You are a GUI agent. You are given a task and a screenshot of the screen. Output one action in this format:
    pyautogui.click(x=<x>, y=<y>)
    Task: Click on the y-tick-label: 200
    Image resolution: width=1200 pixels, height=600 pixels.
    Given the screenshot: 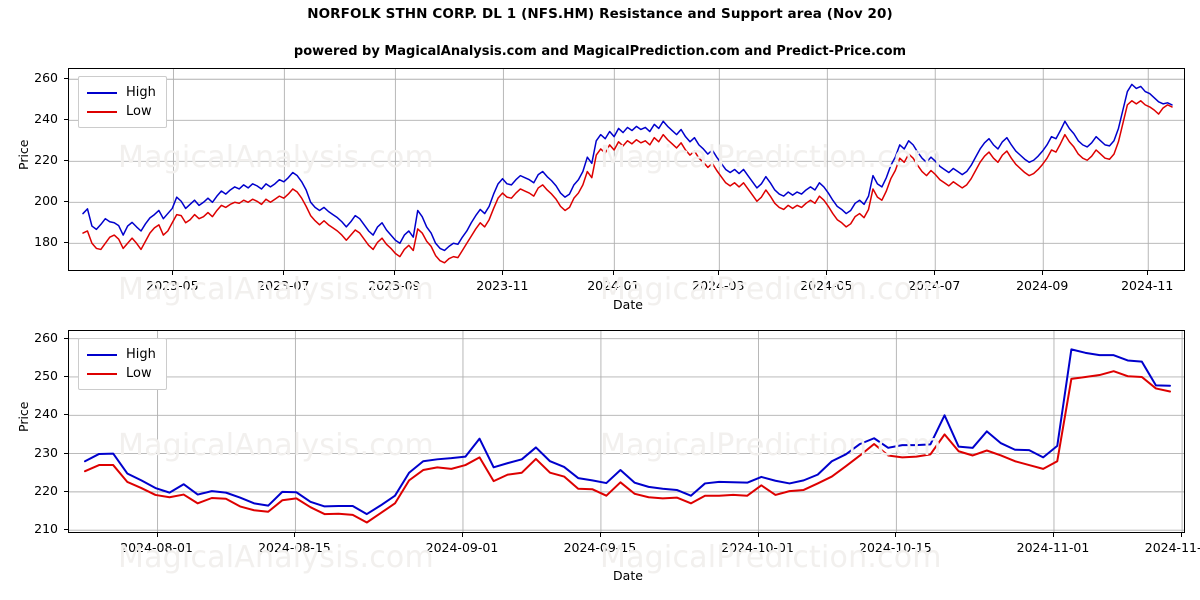 What is the action you would take?
    pyautogui.click(x=46, y=201)
    